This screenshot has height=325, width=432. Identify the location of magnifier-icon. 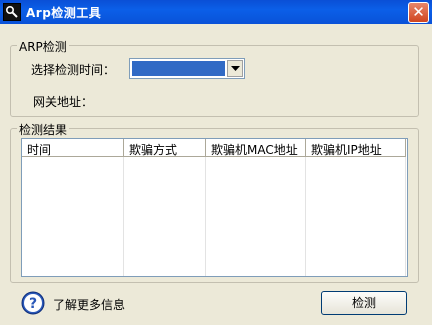
(12, 12).